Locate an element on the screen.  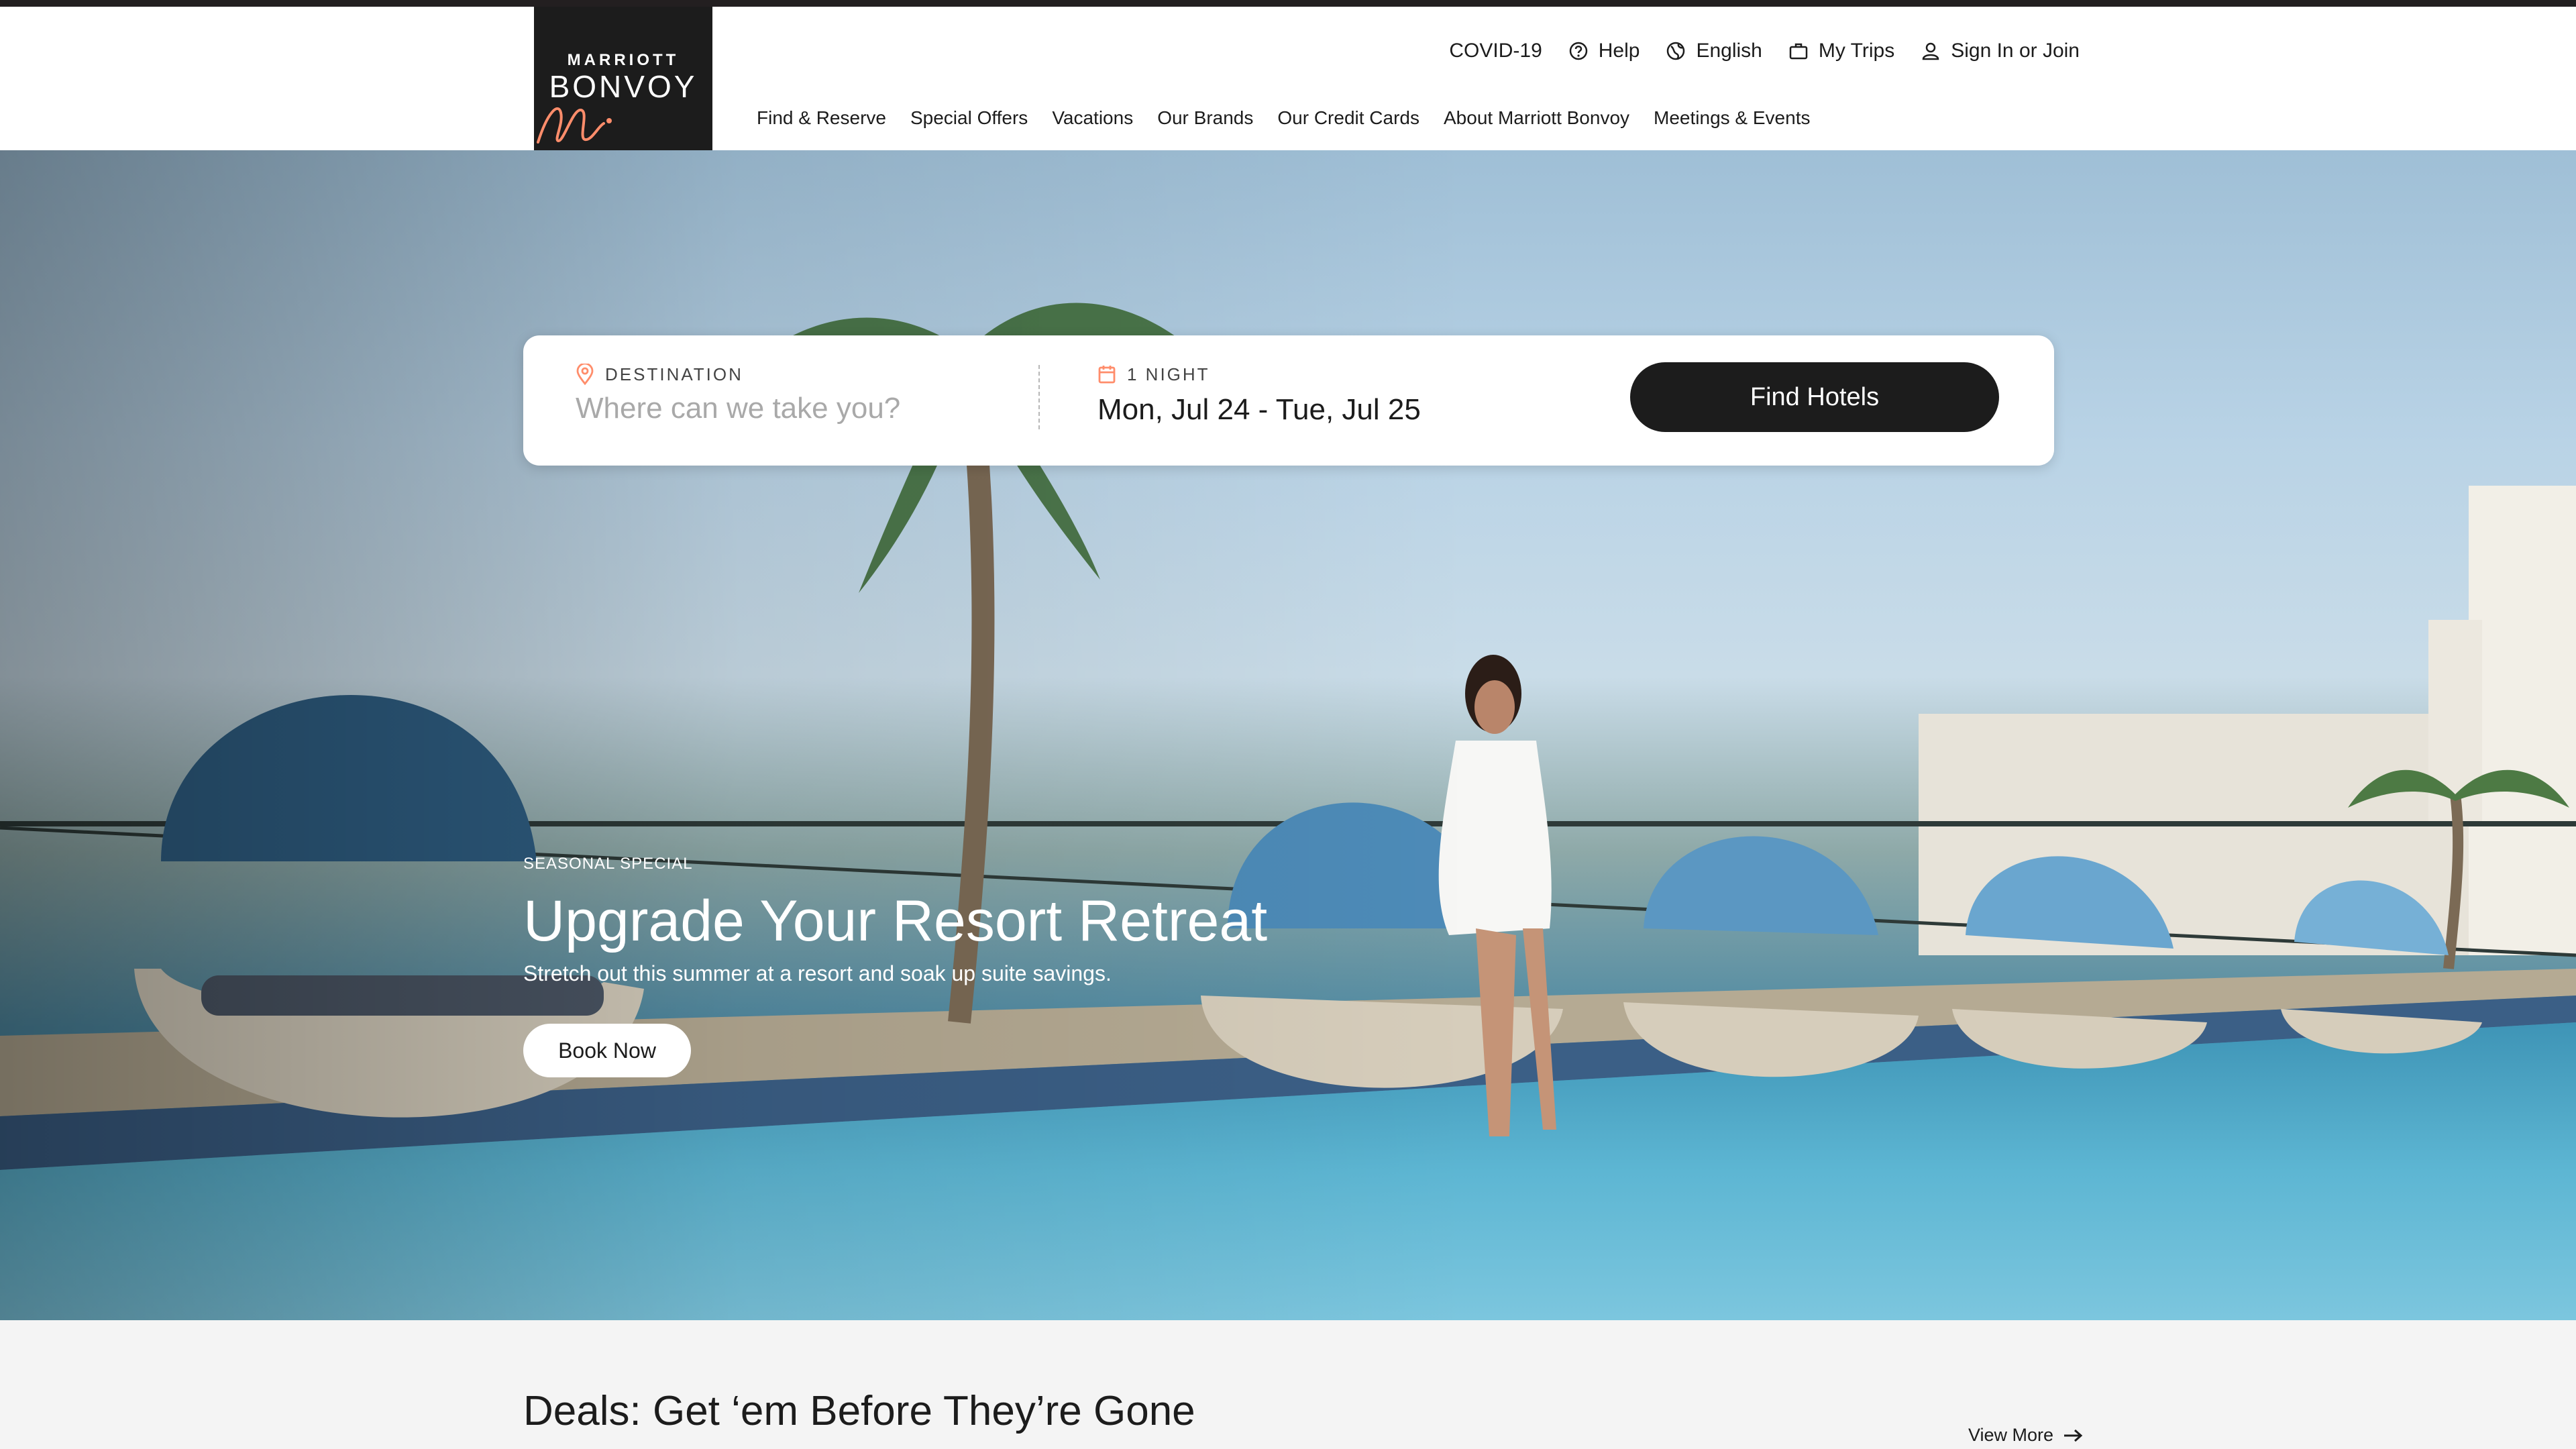
nav-item-about-bonvoy: About Marriott Bonvoy is located at coordinates (1536, 118).